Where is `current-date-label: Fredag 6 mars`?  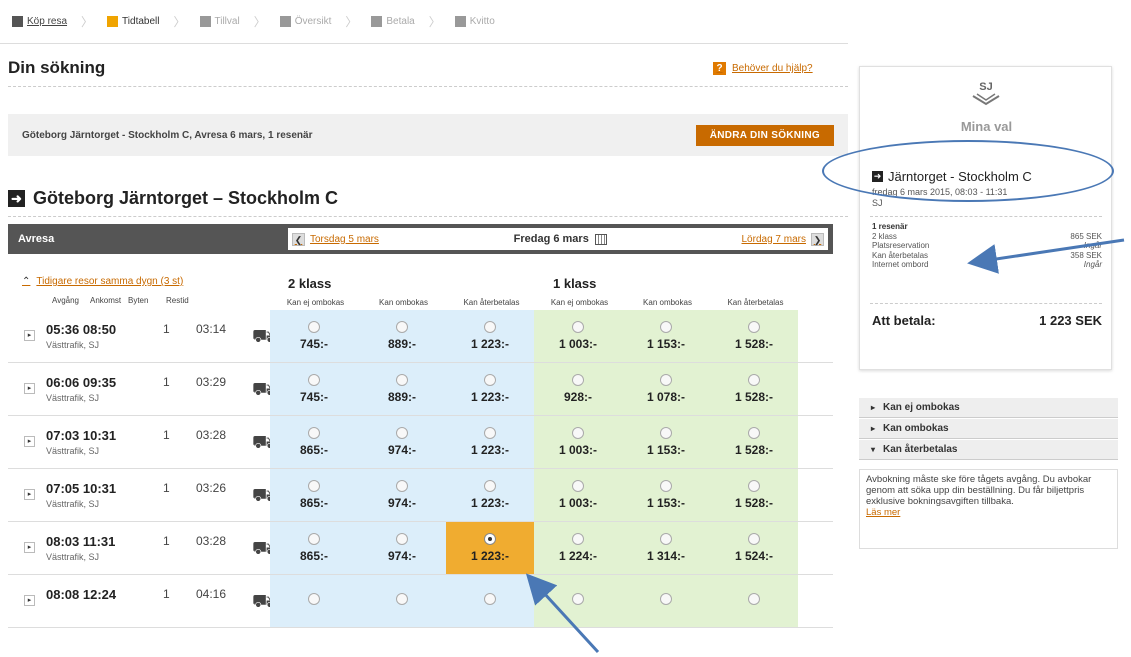 current-date-label: Fredag 6 mars is located at coordinates (551, 239).